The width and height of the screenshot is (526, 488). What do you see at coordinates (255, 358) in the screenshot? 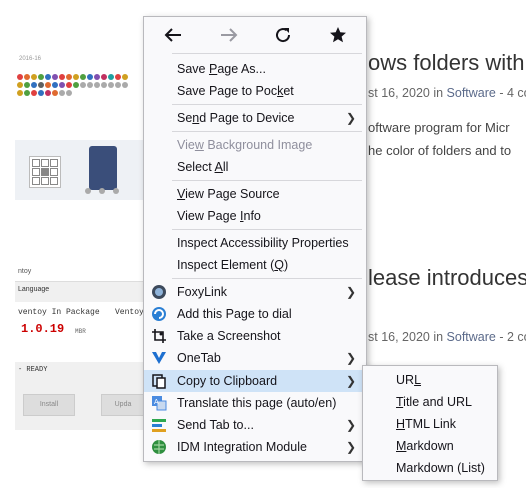
I see `menu-item-onetab: OneTab ❯` at bounding box center [255, 358].